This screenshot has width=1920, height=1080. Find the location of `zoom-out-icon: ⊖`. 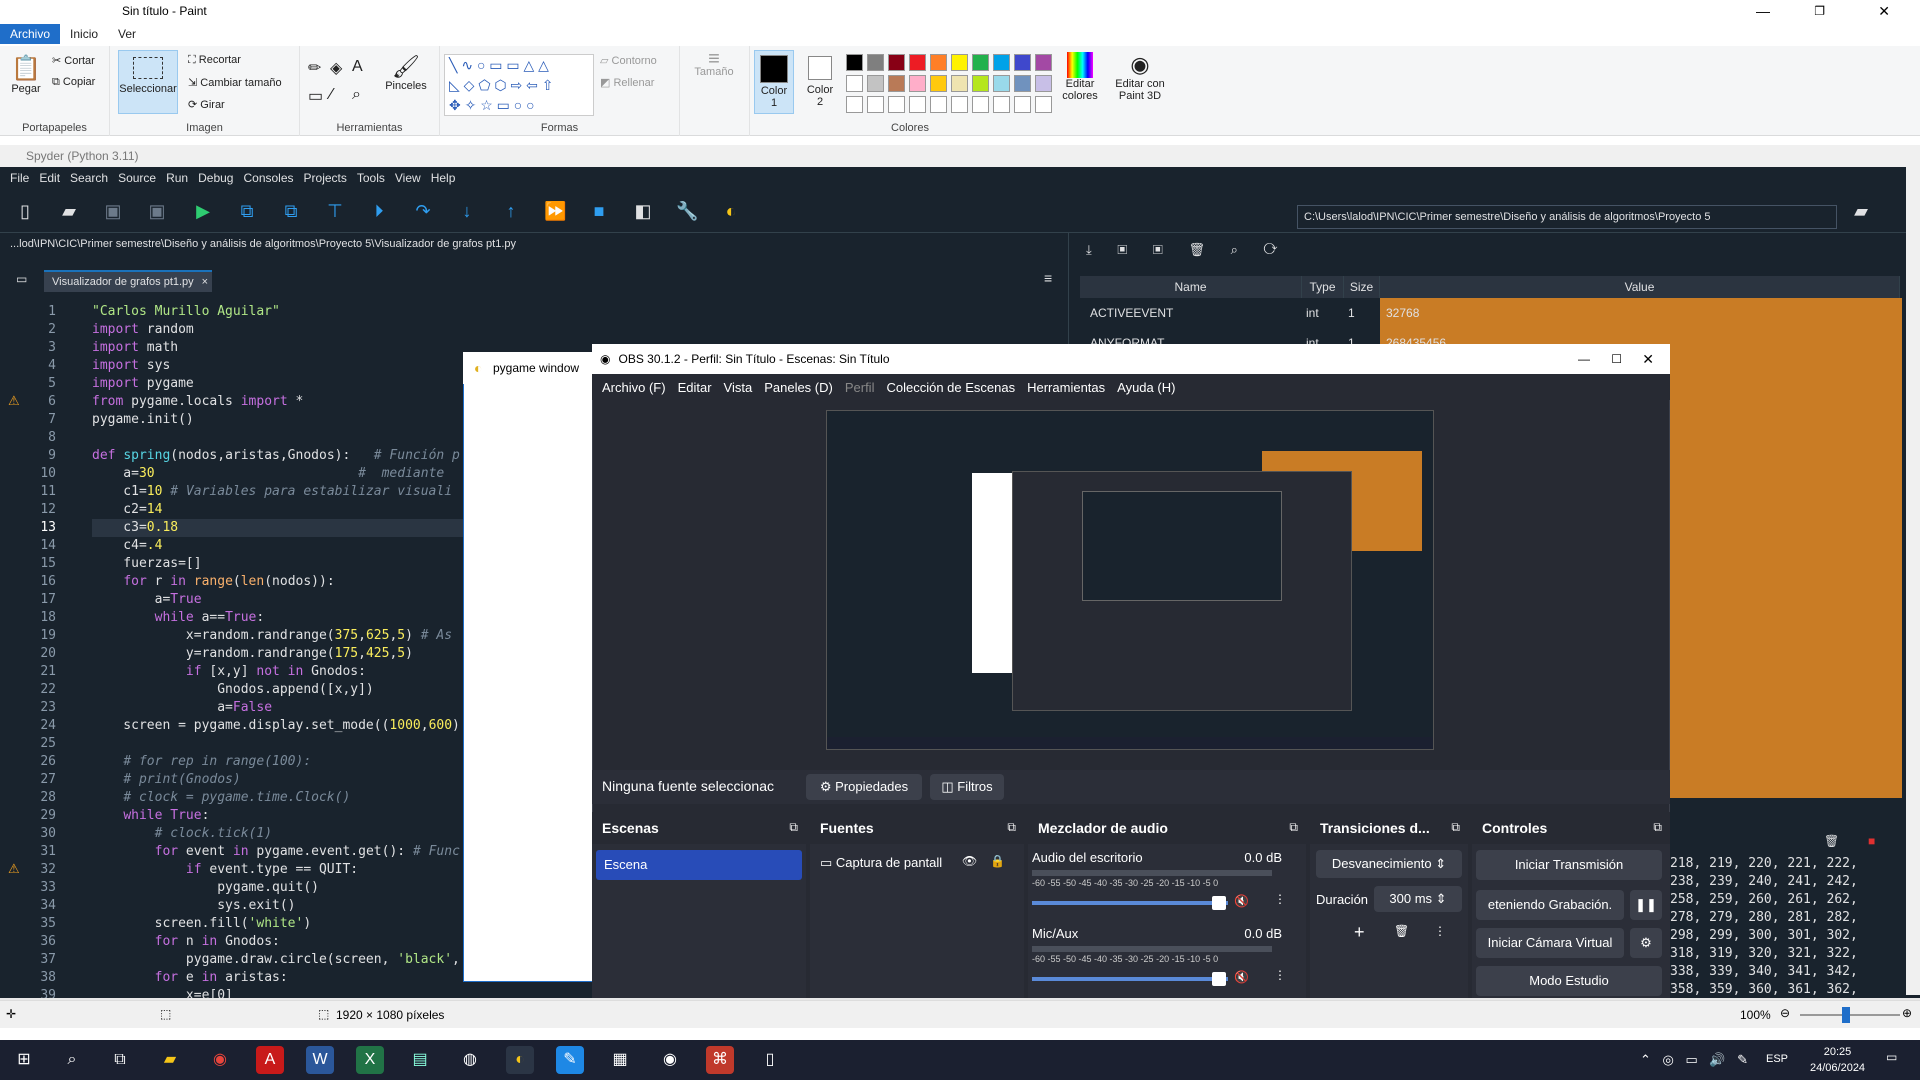

zoom-out-icon: ⊖ is located at coordinates (1785, 1013).